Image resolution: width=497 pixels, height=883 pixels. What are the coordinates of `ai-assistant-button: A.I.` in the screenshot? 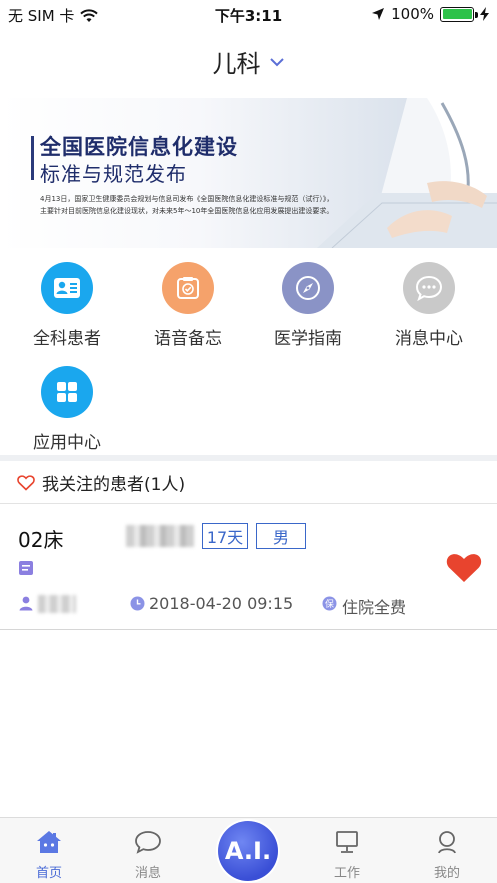 It's located at (248, 851).